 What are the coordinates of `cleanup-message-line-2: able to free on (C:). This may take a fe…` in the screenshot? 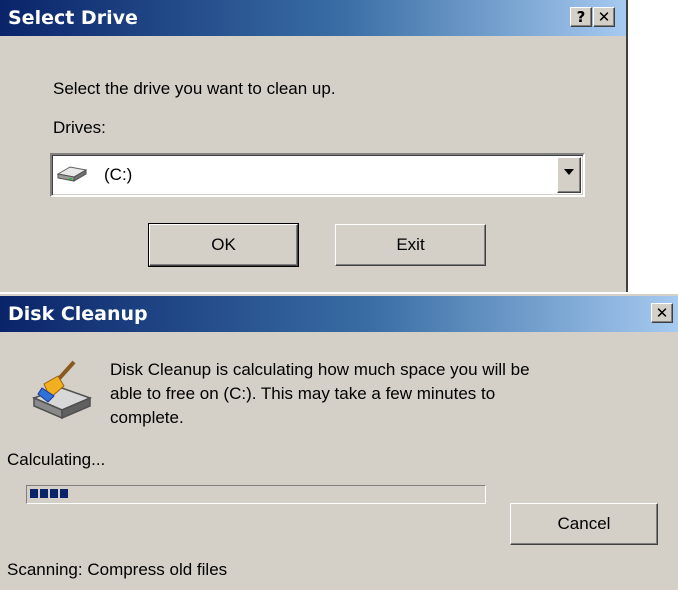 It's located at (303, 393).